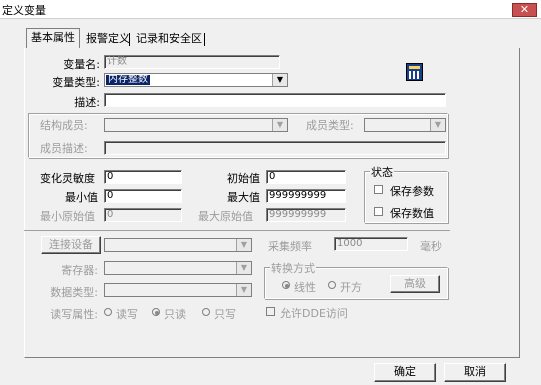 This screenshot has height=385, width=541. Describe the element at coordinates (178, 268) in the screenshot. I see `register-select: ▼` at that location.